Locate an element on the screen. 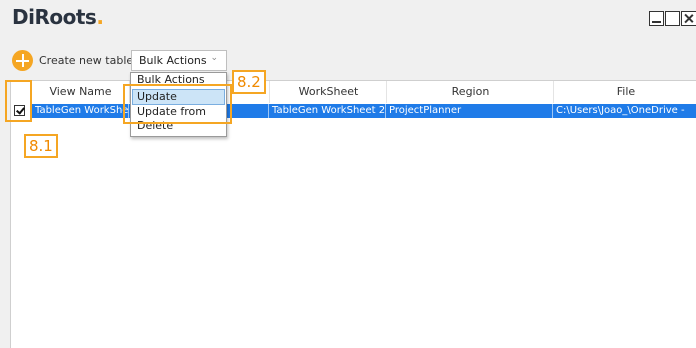  create-new-table-label: Create new table is located at coordinates (86, 60).